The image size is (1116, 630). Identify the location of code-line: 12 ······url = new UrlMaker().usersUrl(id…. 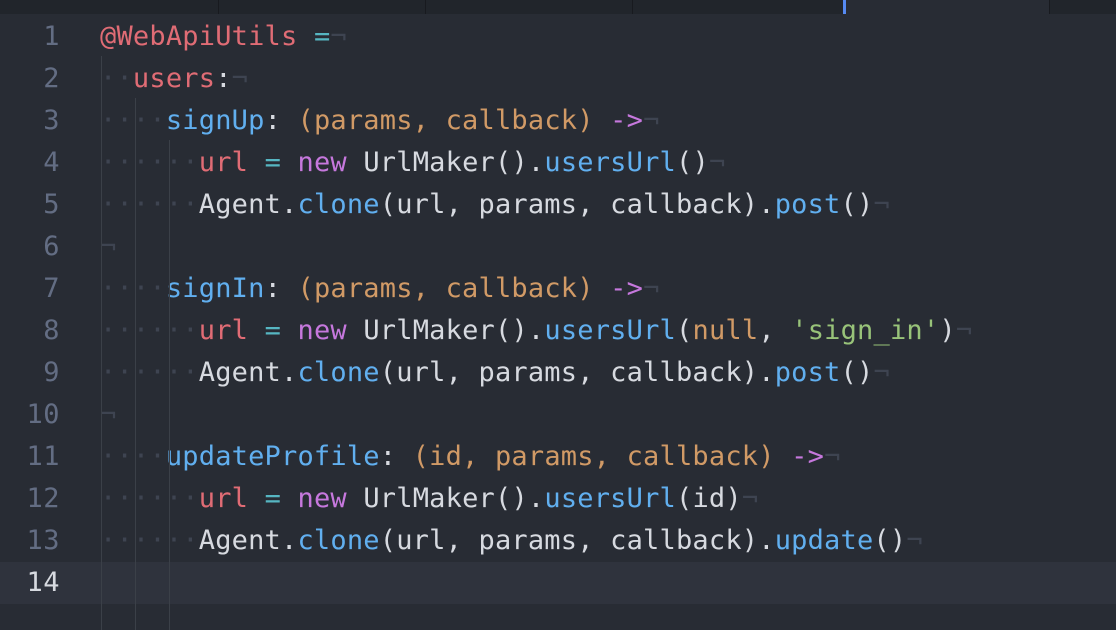
(558, 499).